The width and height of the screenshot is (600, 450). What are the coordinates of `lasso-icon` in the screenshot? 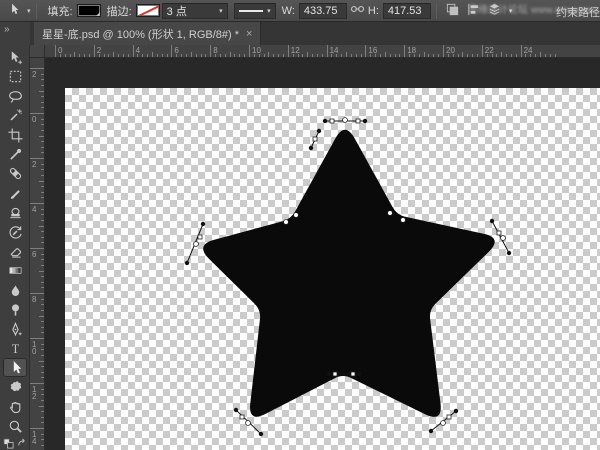 It's located at (15, 96).